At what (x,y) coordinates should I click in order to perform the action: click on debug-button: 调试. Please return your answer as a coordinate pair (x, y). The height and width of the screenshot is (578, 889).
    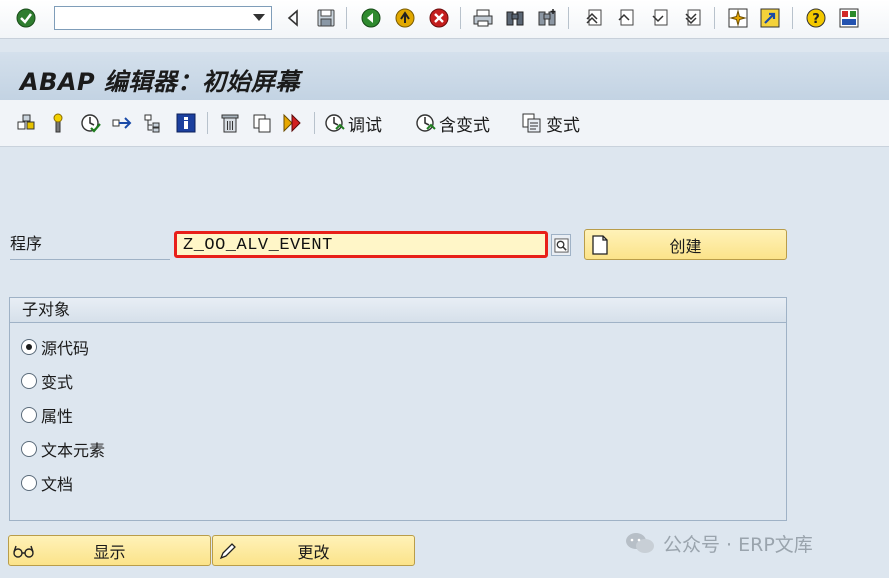
    Looking at the image, I should click on (352, 123).